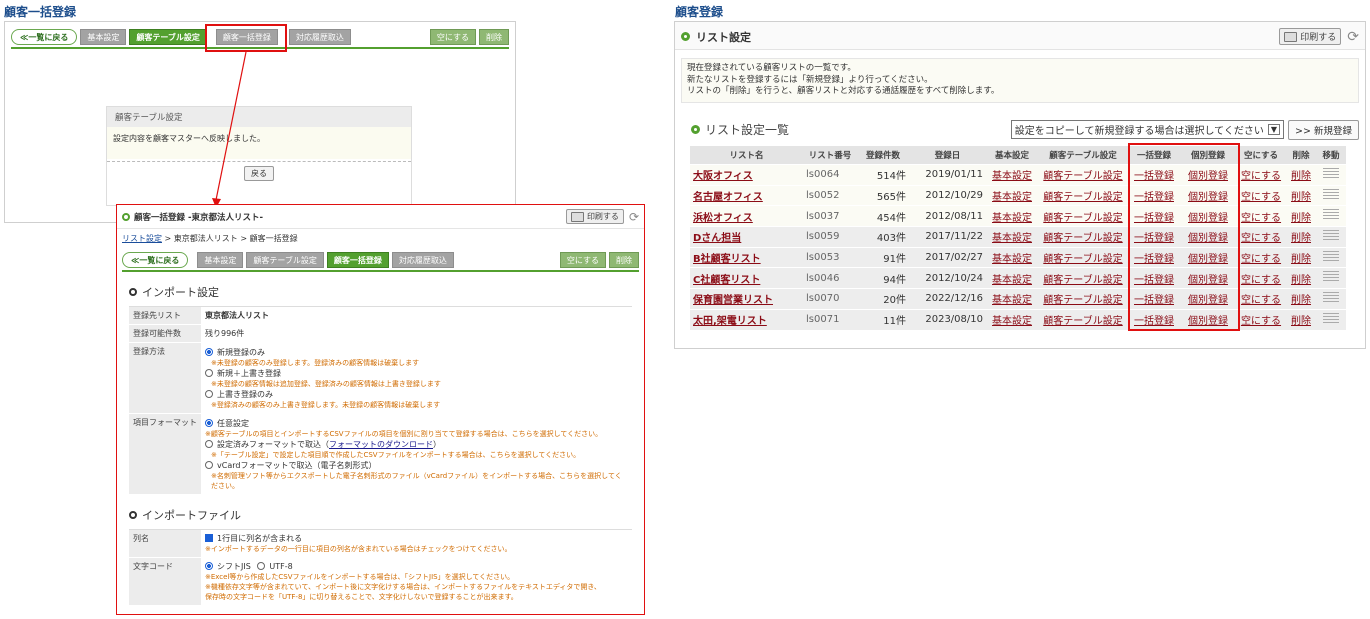  What do you see at coordinates (416, 538) in the screenshot?
I see `column-checkbox: 1行目に列名が含まれる` at bounding box center [416, 538].